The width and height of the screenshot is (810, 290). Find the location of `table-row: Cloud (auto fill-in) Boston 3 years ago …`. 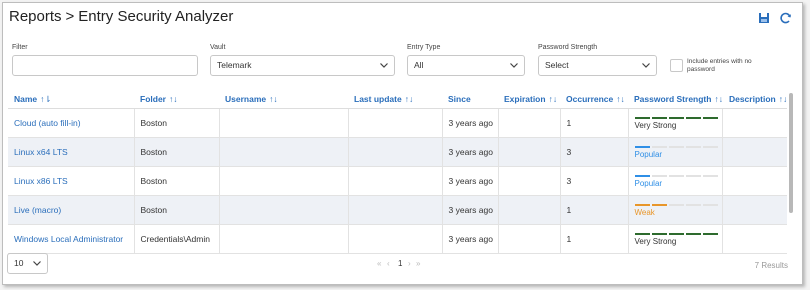

table-row: Cloud (auto fill-in) Boston 3 years ago … is located at coordinates (398, 123).